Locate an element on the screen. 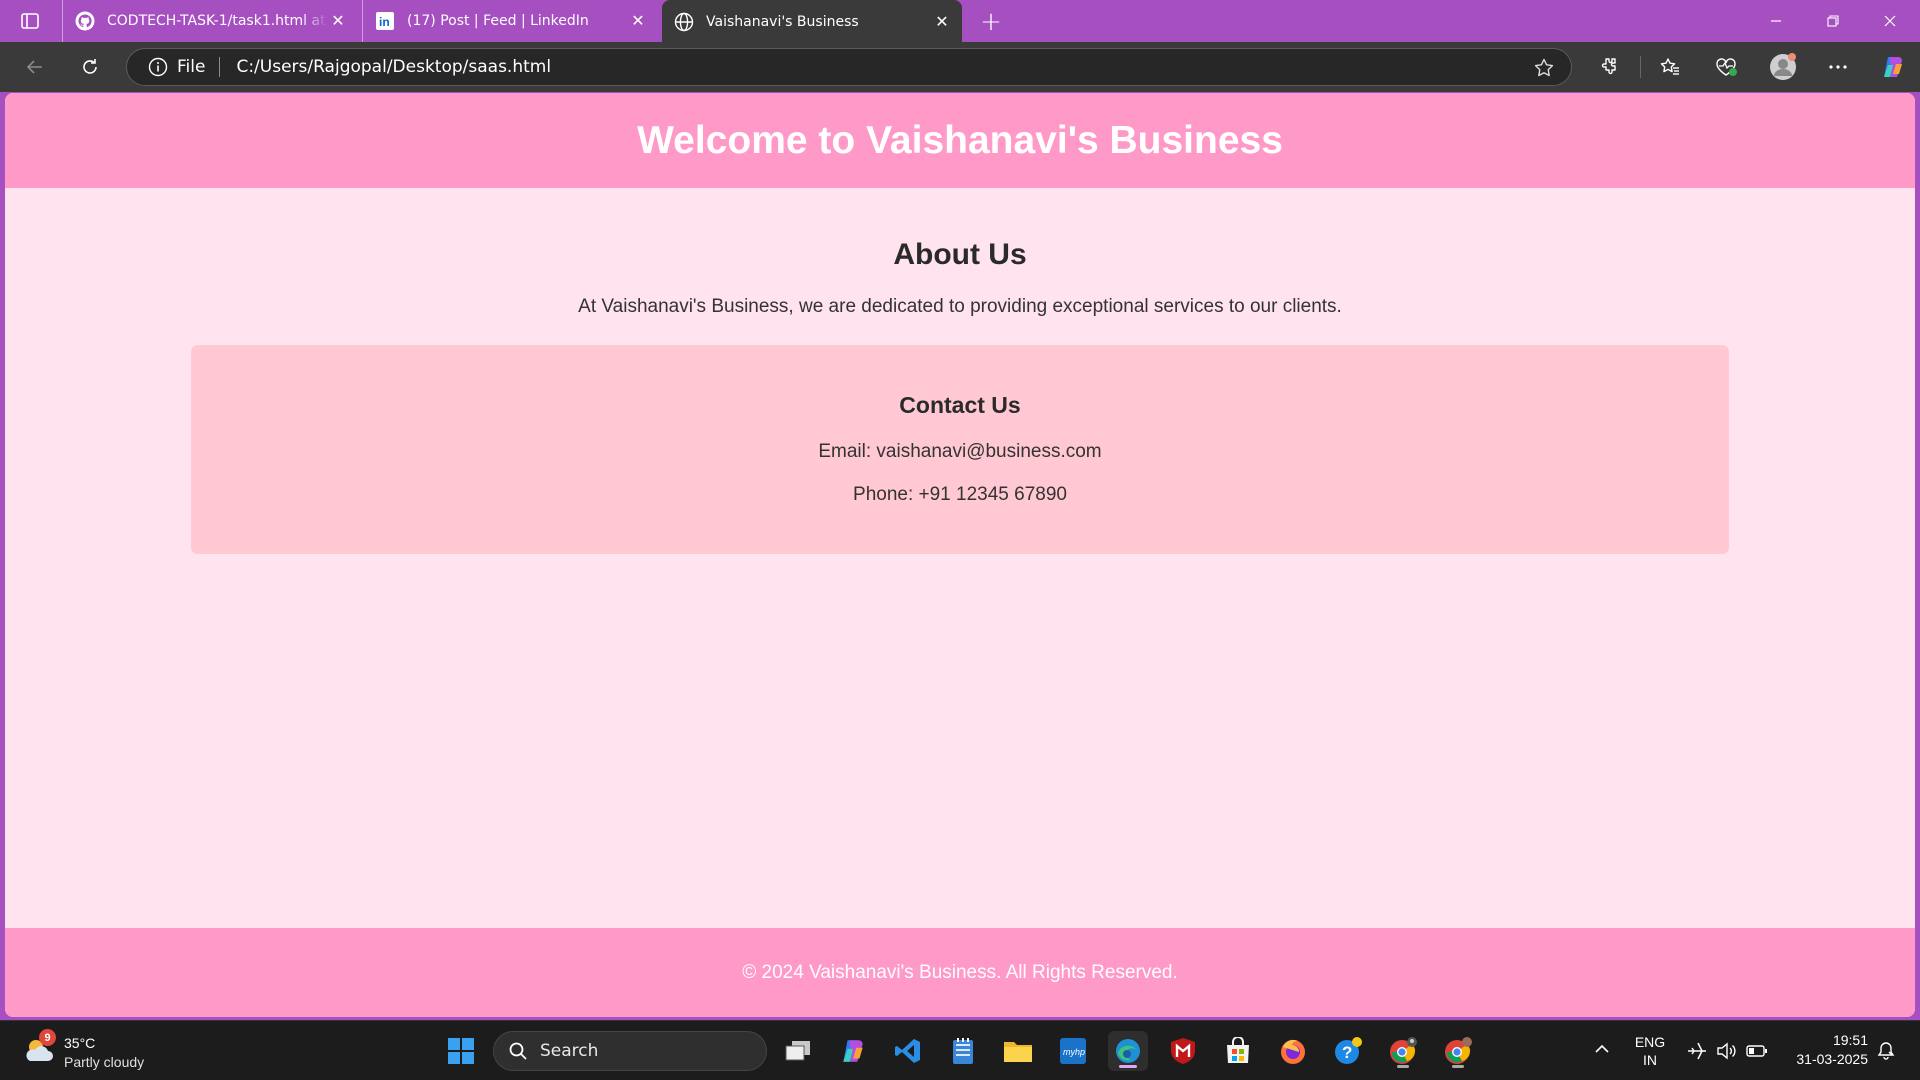 This screenshot has height=1080, width=1920. system-clock: 19:51 31-03-2025 is located at coordinates (1825, 1050).